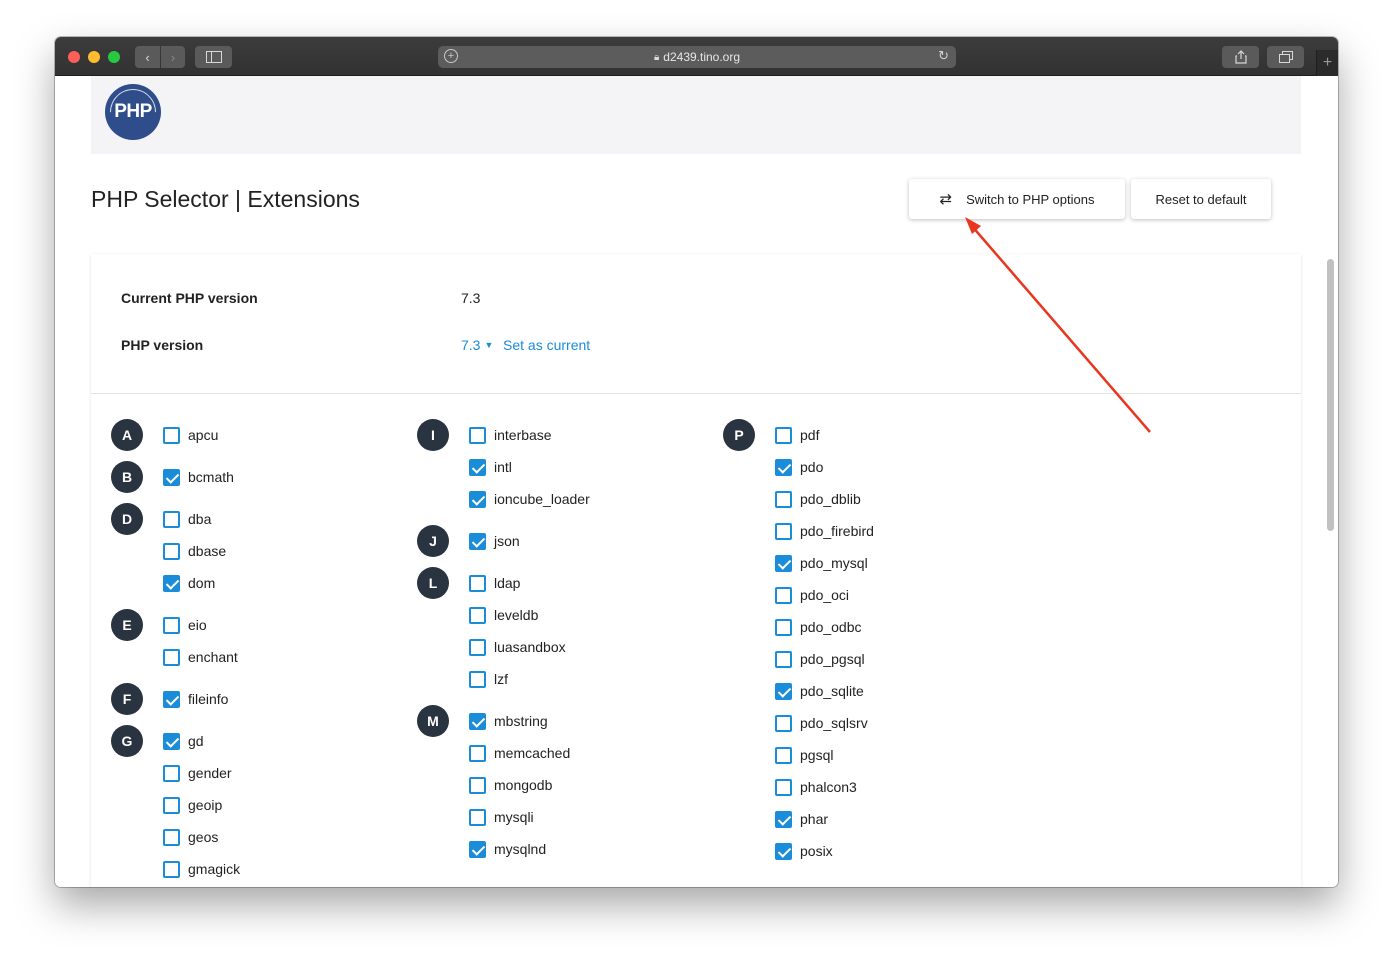  Describe the element at coordinates (74, 57) in the screenshot. I see `close-window-button` at that location.